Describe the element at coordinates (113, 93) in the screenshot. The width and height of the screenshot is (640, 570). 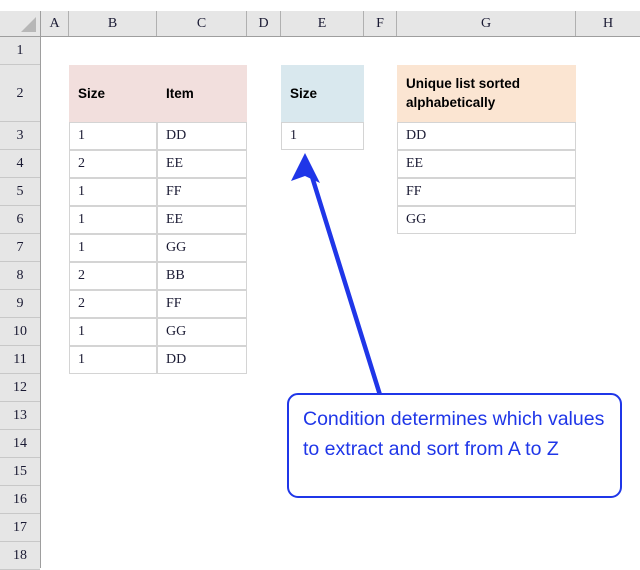
I see `source-table-header-size: Size` at that location.